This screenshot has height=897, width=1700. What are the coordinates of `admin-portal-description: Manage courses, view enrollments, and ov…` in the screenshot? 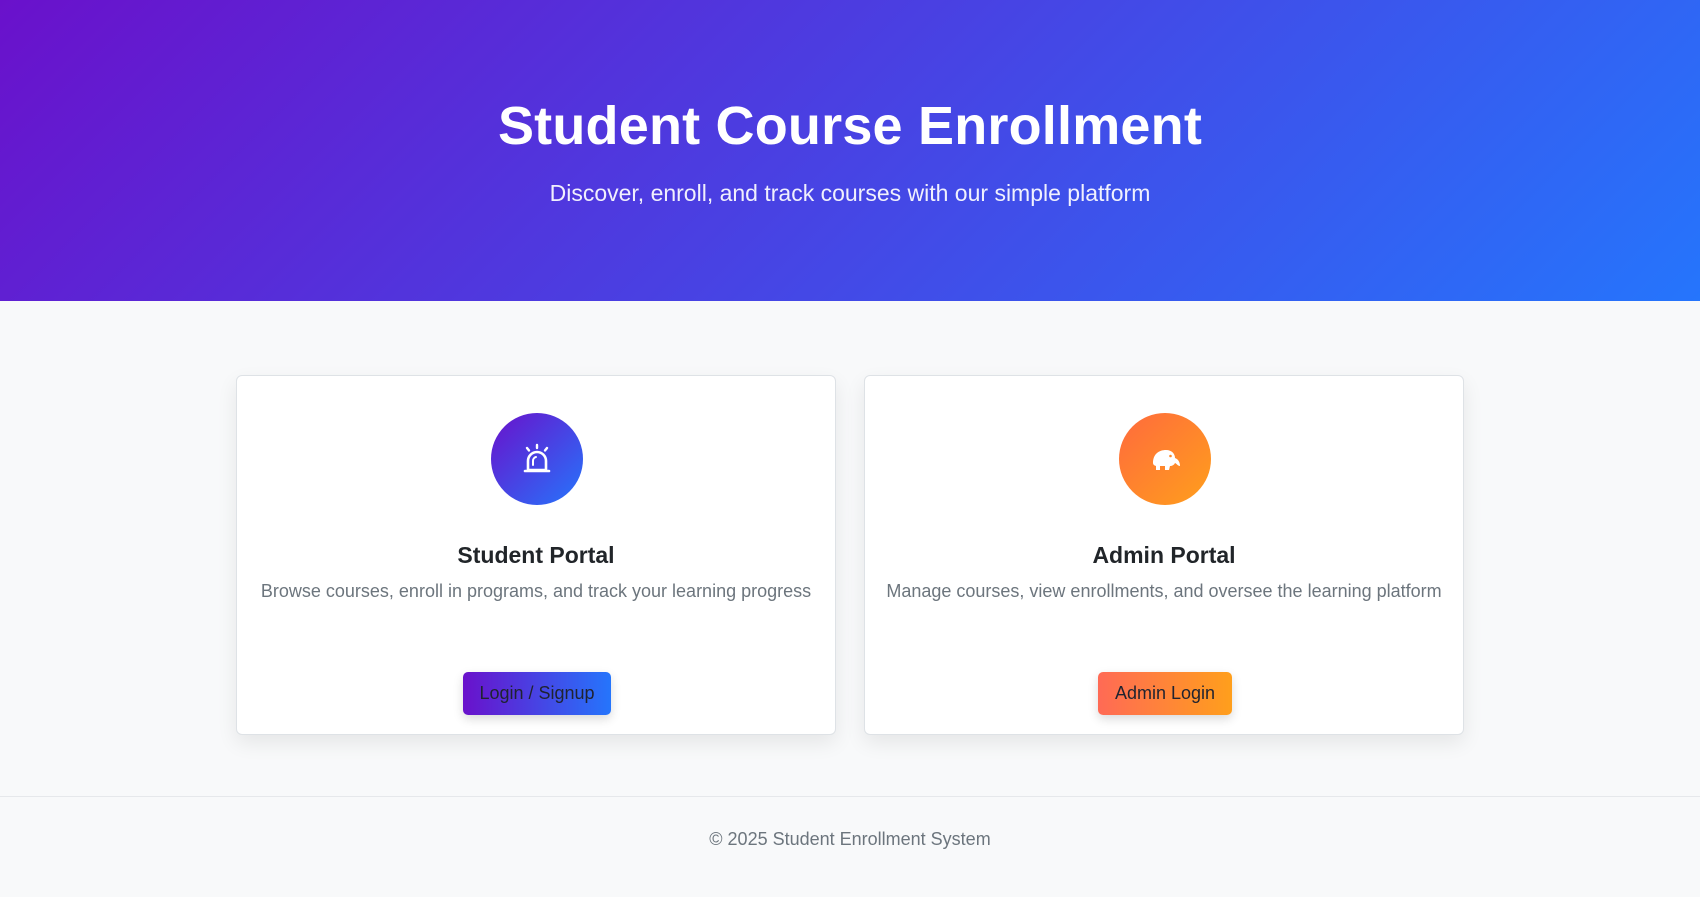 It's located at (1164, 591).